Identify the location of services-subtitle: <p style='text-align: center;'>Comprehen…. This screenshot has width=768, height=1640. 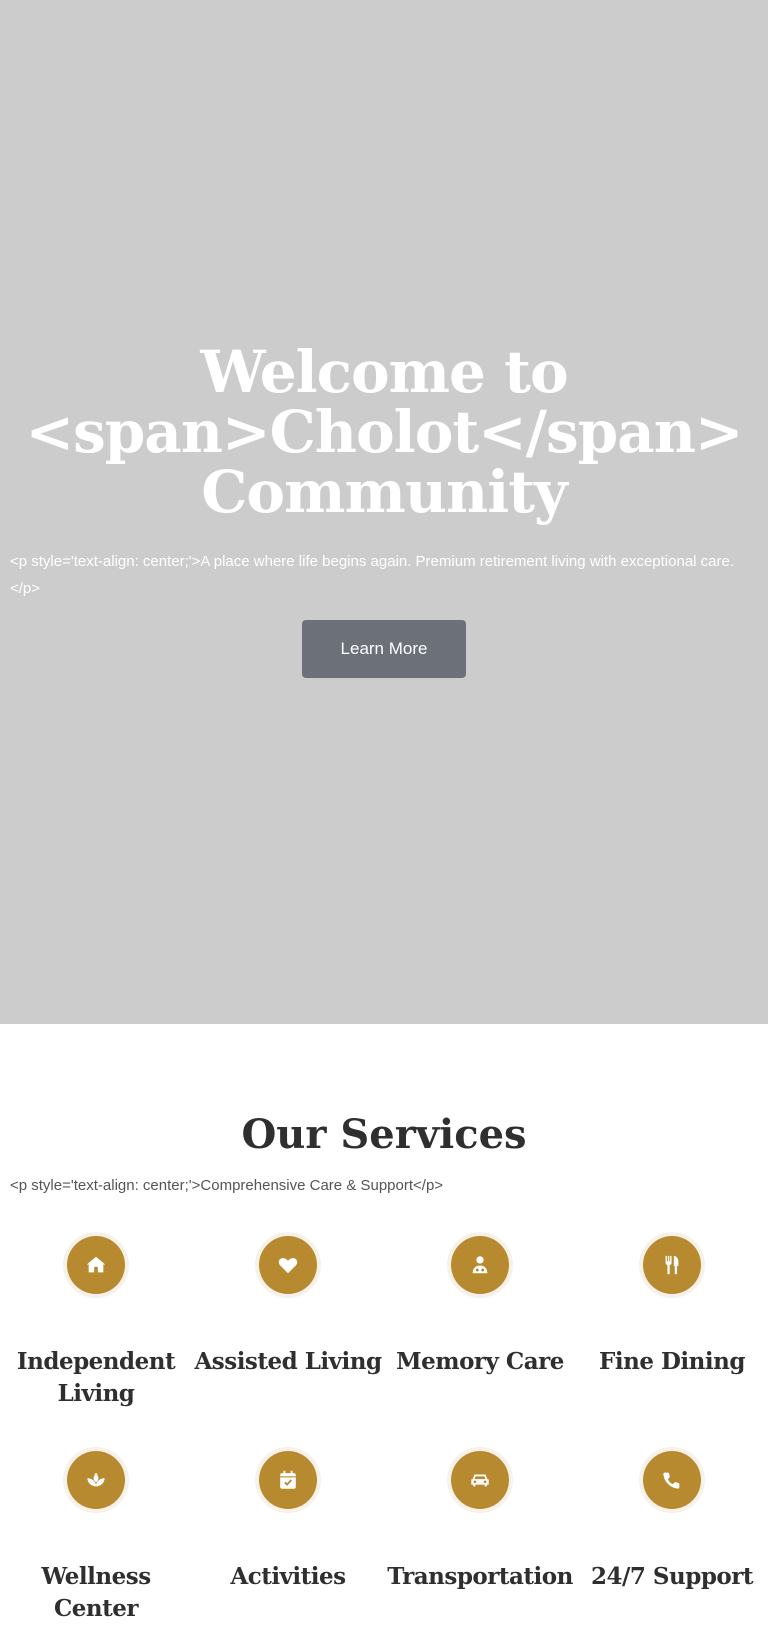
(227, 1185).